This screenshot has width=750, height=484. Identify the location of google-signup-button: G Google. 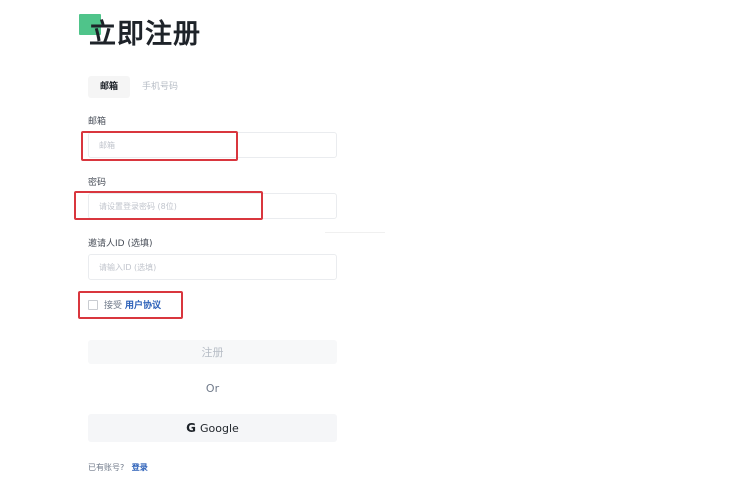
(212, 428).